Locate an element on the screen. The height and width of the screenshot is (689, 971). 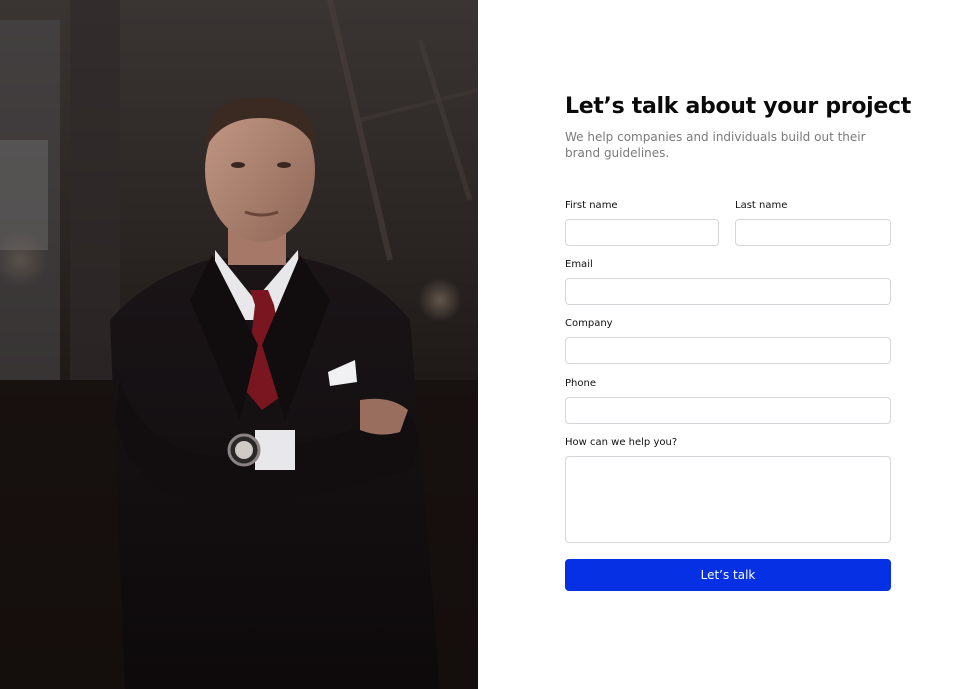
last-name-input is located at coordinates (813, 232).